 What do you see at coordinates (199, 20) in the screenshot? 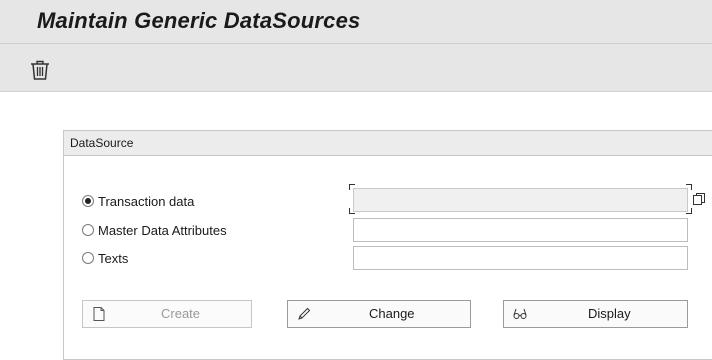
I see `page-title: Maintain Generic DataSources` at bounding box center [199, 20].